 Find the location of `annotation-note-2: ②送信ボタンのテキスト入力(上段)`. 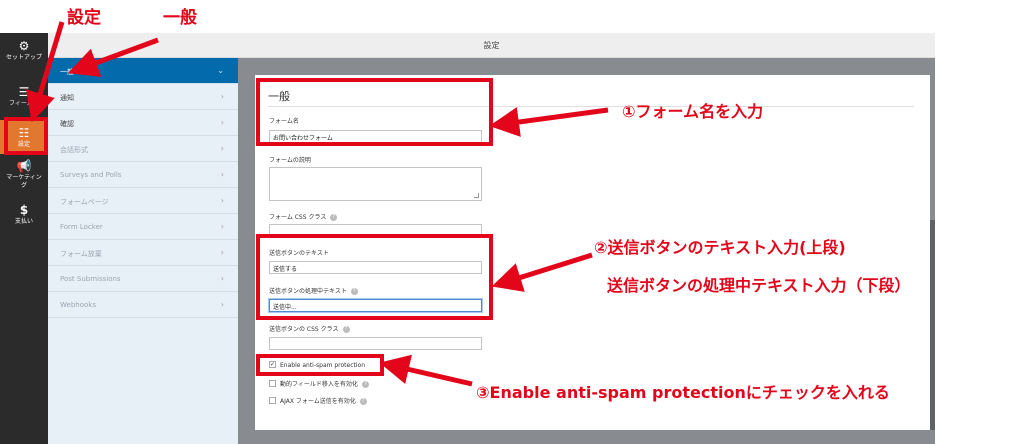

annotation-note-2: ②送信ボタンのテキスト入力(上段) is located at coordinates (720, 247).